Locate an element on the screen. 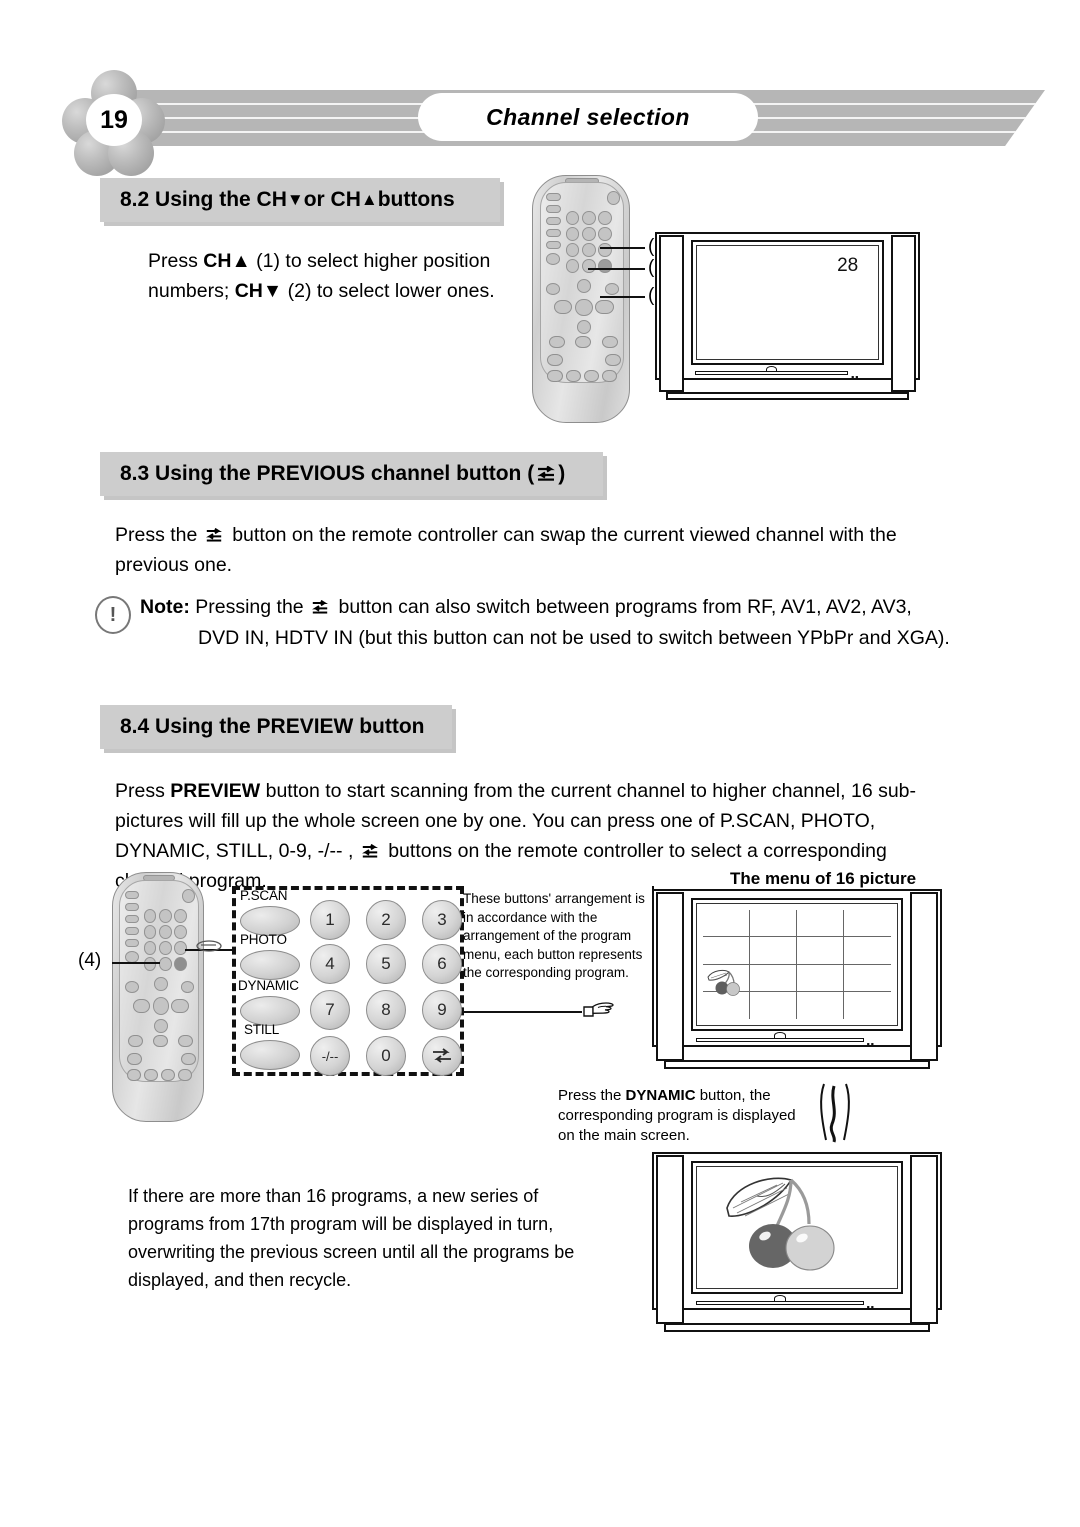  text-run: (1) to select higher position is located at coordinates (373, 261).